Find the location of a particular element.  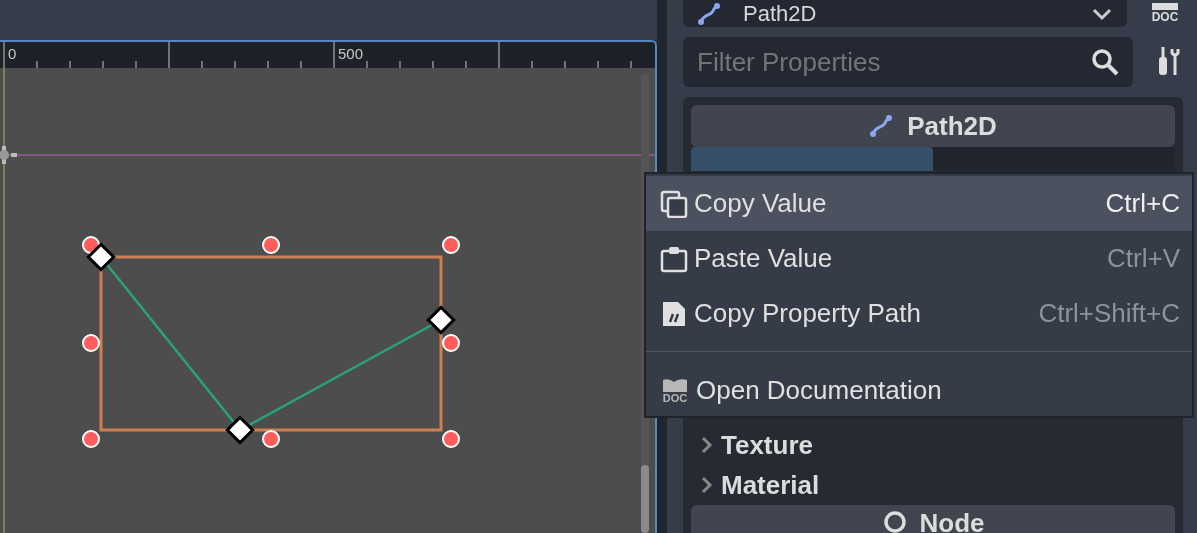

node-selector: Path2D is located at coordinates (905, 13).